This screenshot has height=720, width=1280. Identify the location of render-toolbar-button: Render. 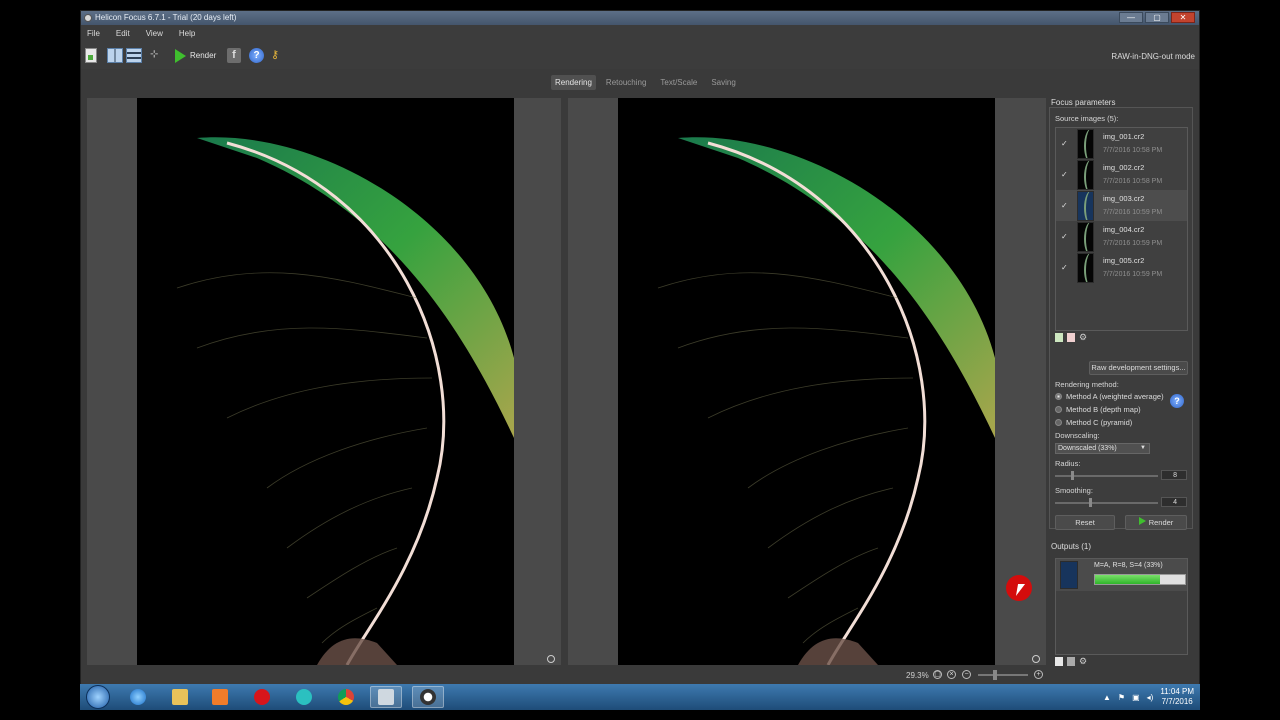
(198, 55).